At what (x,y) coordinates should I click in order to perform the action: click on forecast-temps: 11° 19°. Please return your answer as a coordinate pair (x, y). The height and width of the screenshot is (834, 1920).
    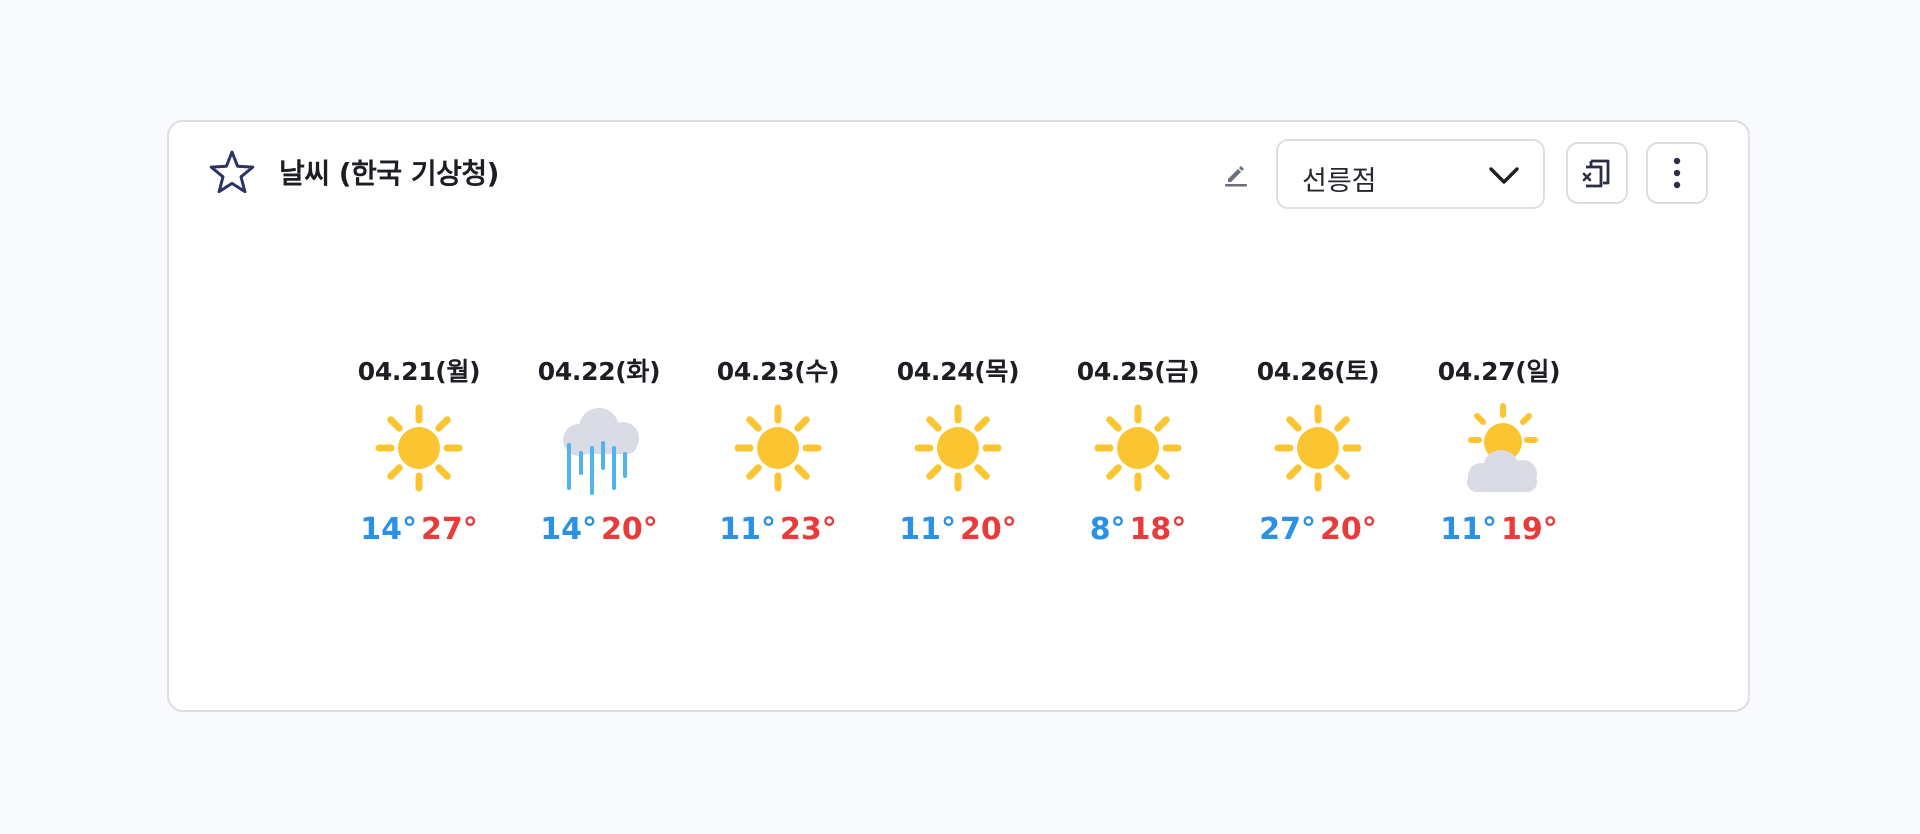
    Looking at the image, I should click on (1499, 529).